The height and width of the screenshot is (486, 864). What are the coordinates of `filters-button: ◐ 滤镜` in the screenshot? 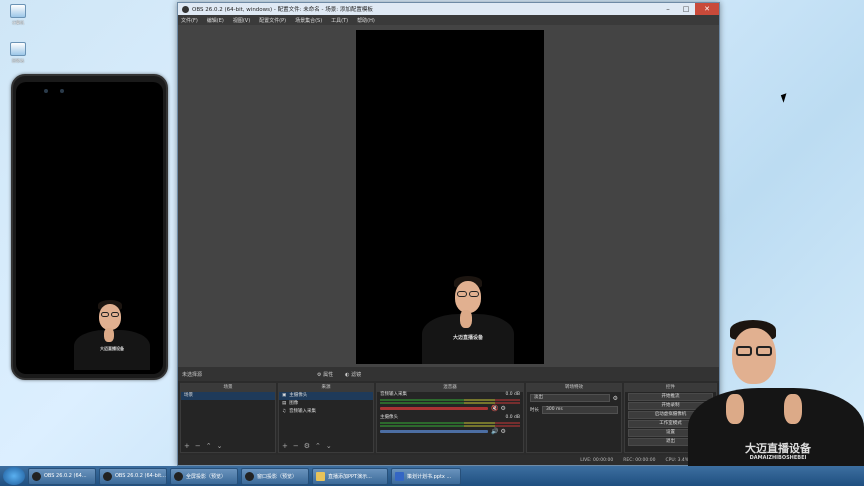 It's located at (353, 374).